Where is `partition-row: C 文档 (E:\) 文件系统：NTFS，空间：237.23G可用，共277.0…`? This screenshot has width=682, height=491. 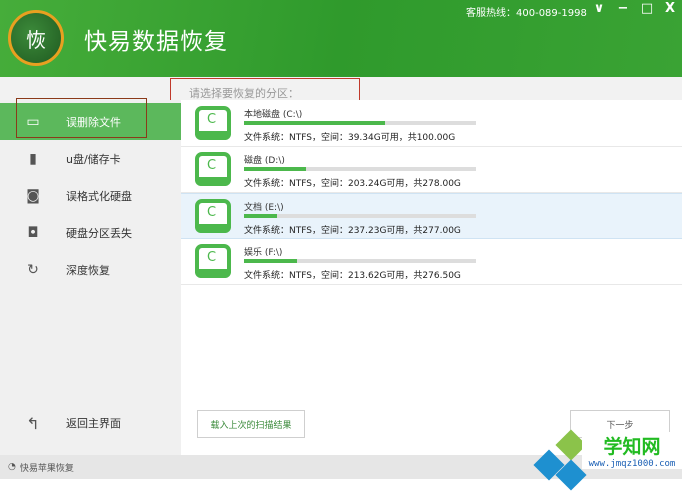
partition-row: C 文档 (E:\) 文件系统：NTFS，空间：237.23G可用，共277.0… is located at coordinates (431, 216).